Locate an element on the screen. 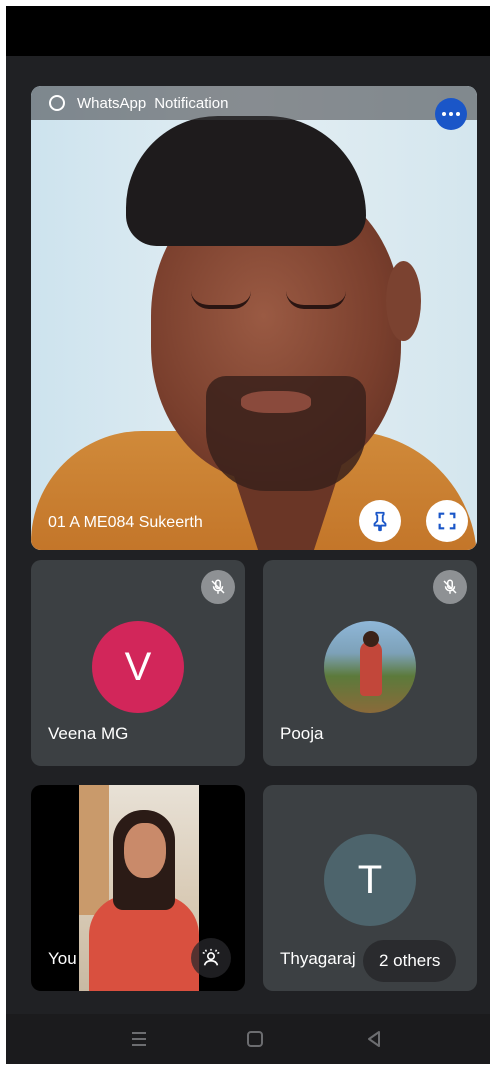  recents-icon is located at coordinates (139, 1039).